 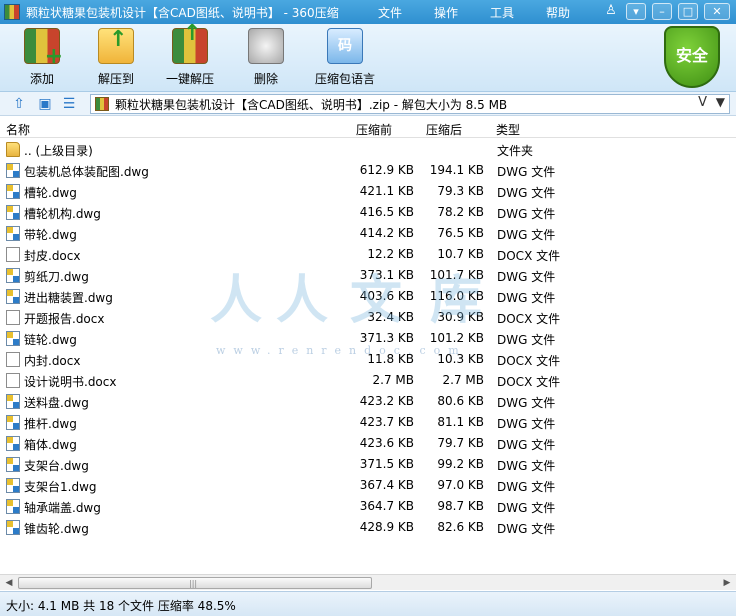 What do you see at coordinates (463, 380) in the screenshot?
I see `file-size-after: 2.7 MB` at bounding box center [463, 380].